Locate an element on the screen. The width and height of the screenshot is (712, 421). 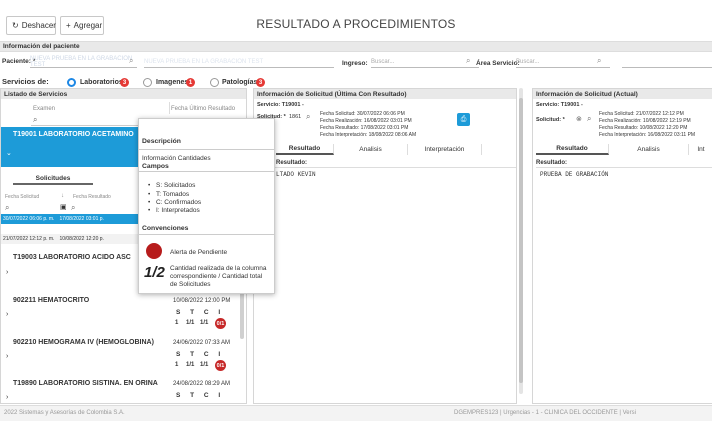
result-textarea: PRUEBA DE GRABACIÓN is located at coordinates (624, 284).